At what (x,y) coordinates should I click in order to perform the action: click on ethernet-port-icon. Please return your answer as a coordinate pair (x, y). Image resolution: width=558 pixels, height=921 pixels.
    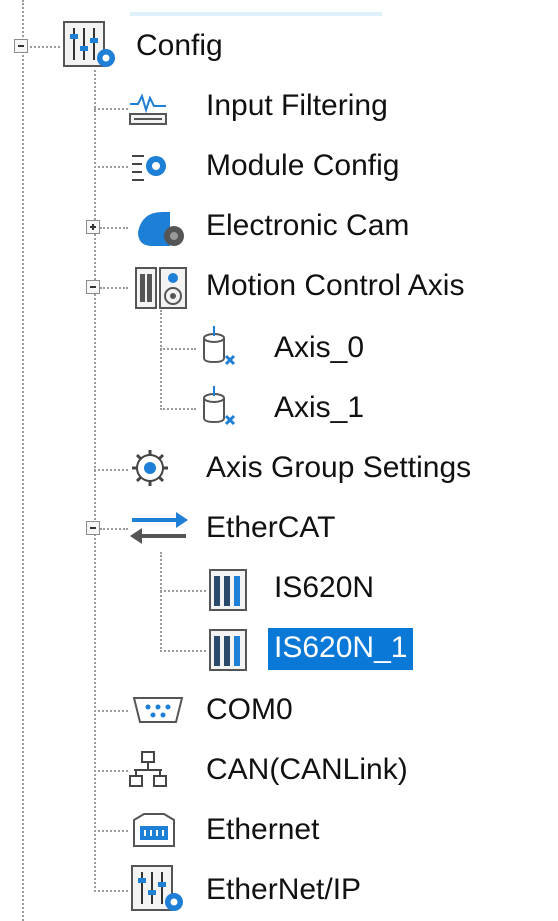
    Looking at the image, I should click on (154, 830).